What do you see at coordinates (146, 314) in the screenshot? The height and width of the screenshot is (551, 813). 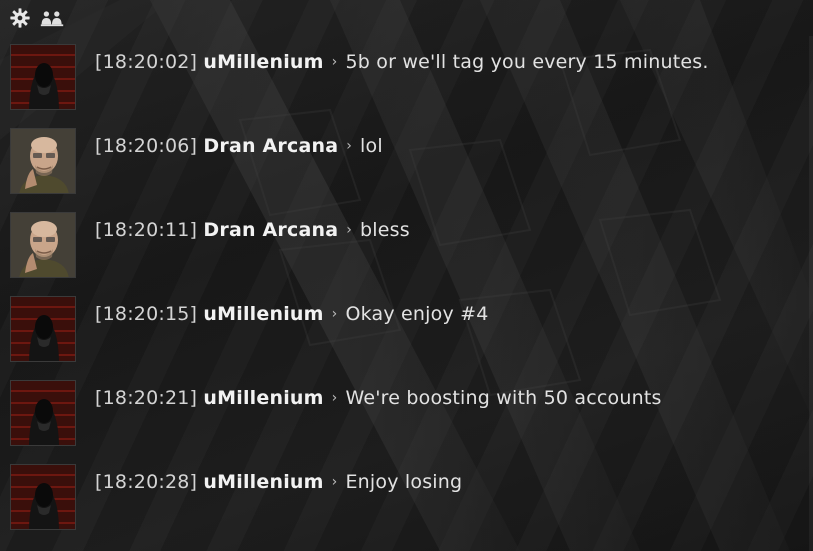 I see `message-timestamp: [18:20:15]` at bounding box center [146, 314].